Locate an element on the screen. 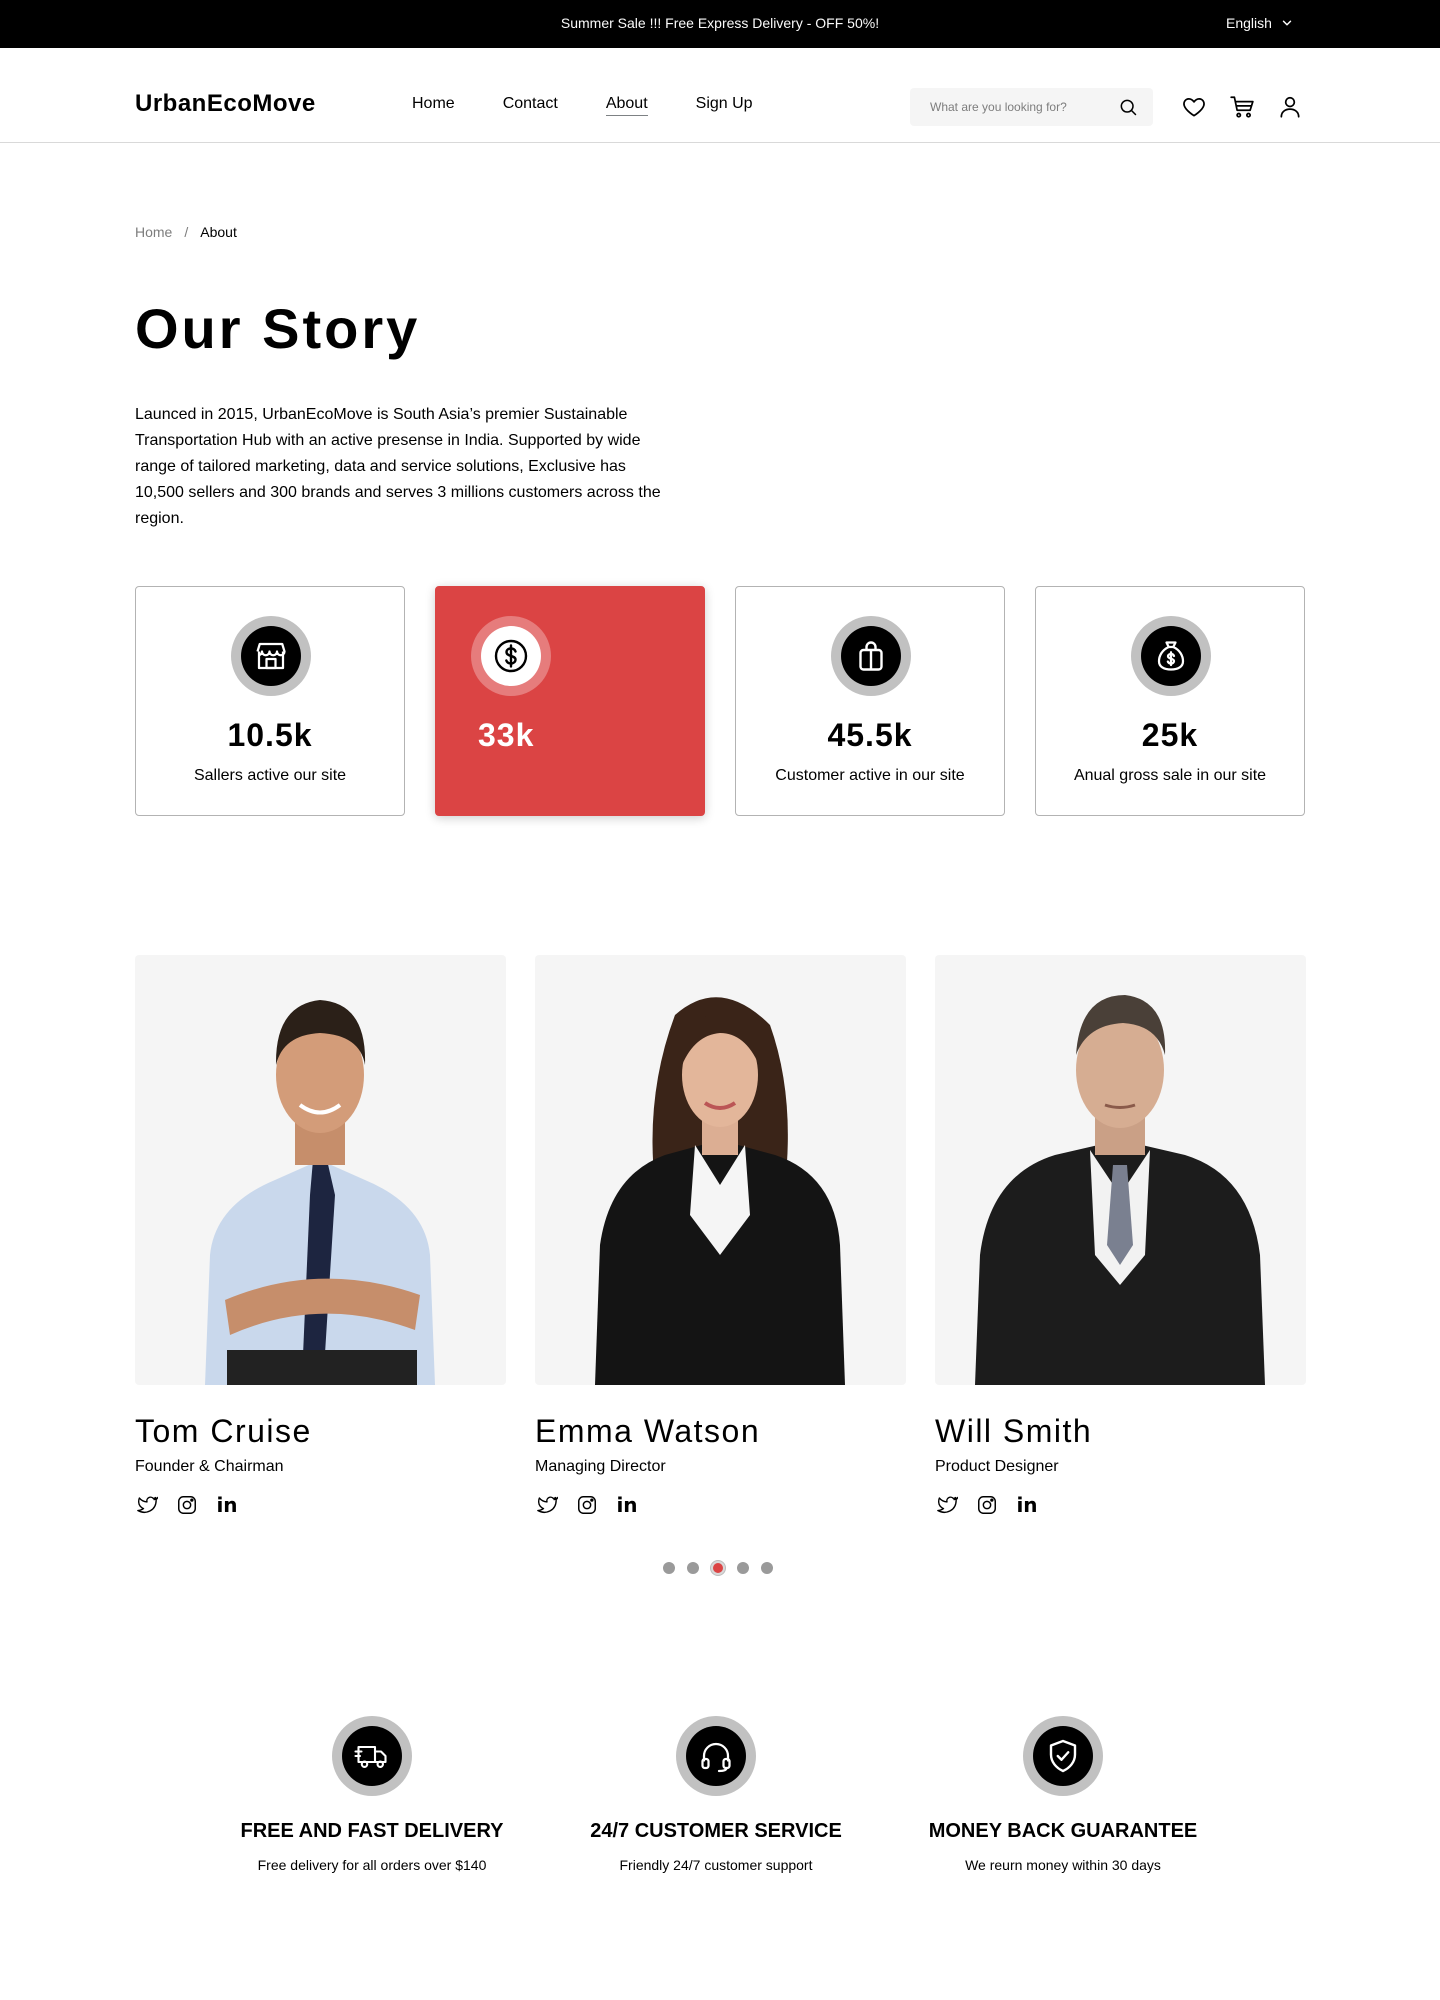  page-title: Our Story is located at coordinates (278, 328).